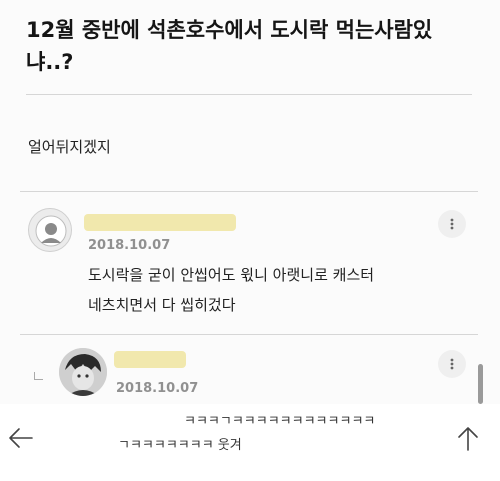 This screenshot has height=481, width=500. I want to click on arrow-left-icon, so click(21, 438).